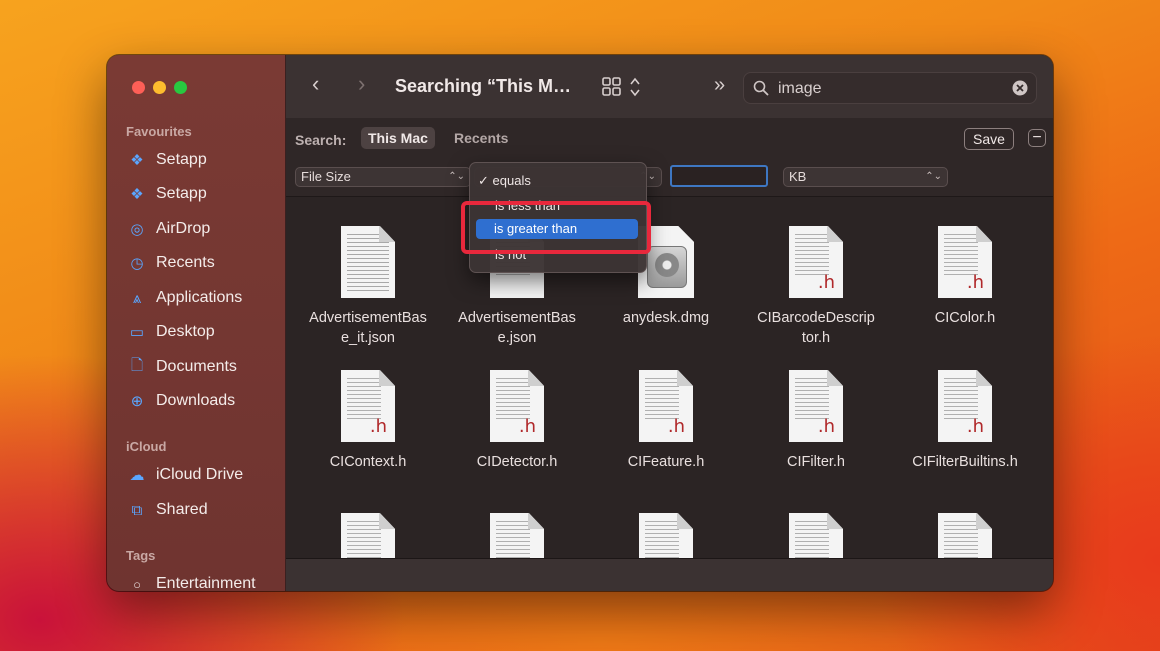 This screenshot has height=651, width=1160. Describe the element at coordinates (182, 509) in the screenshot. I see `sidebar-item-label: Shared` at that location.